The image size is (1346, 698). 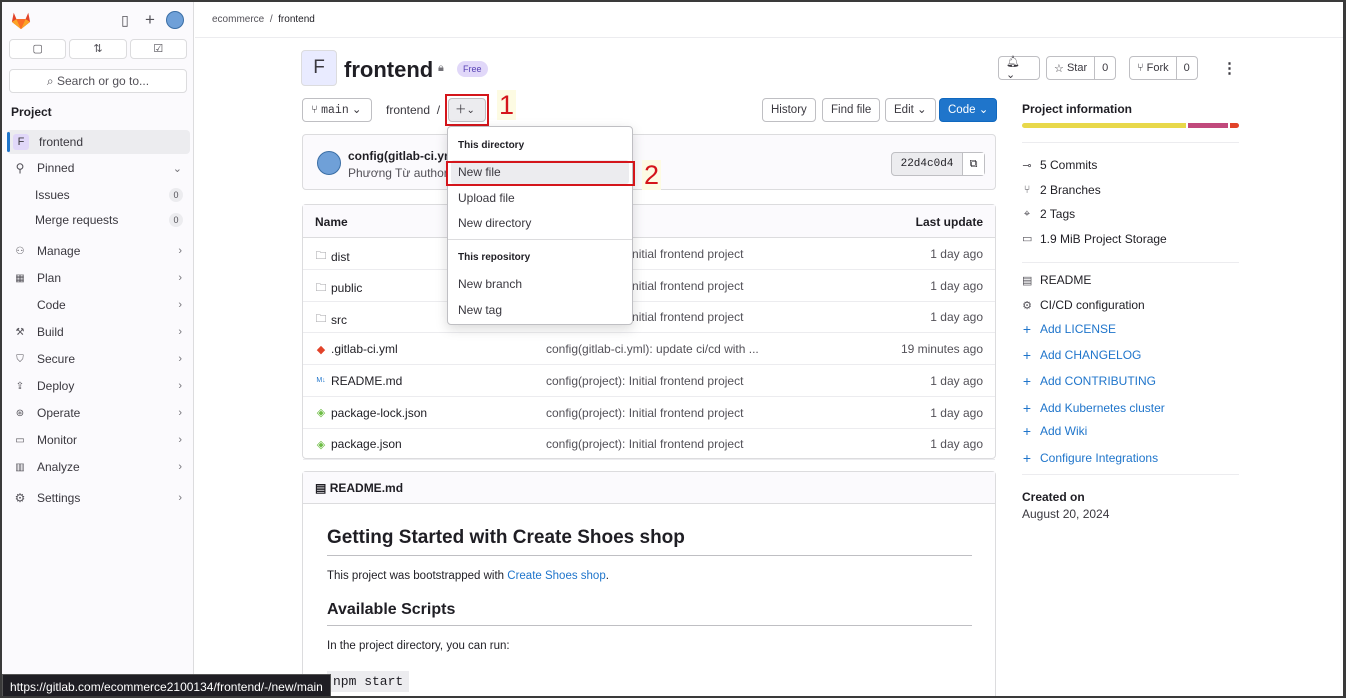 I want to click on file-name: public, so click(x=347, y=288).